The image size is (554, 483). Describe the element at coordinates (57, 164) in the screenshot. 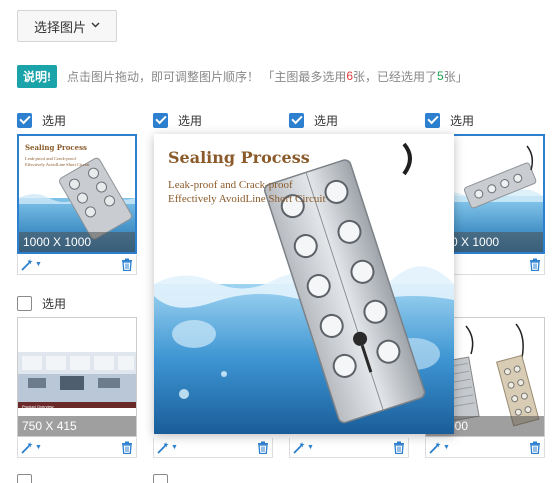

I see `svg-text:Effectively AvoidLine Short Ci: Effectively AvoidLine Short Circuit` at that location.